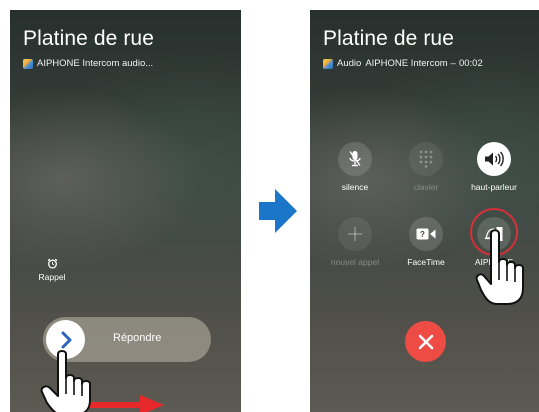 The height and width of the screenshot is (412, 539). I want to click on speaker-button: haut-parleur, so click(494, 167).